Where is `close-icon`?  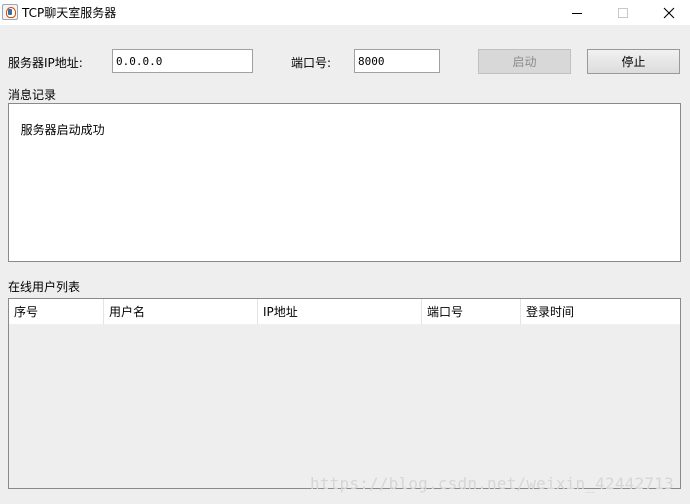
close-icon is located at coordinates (669, 12).